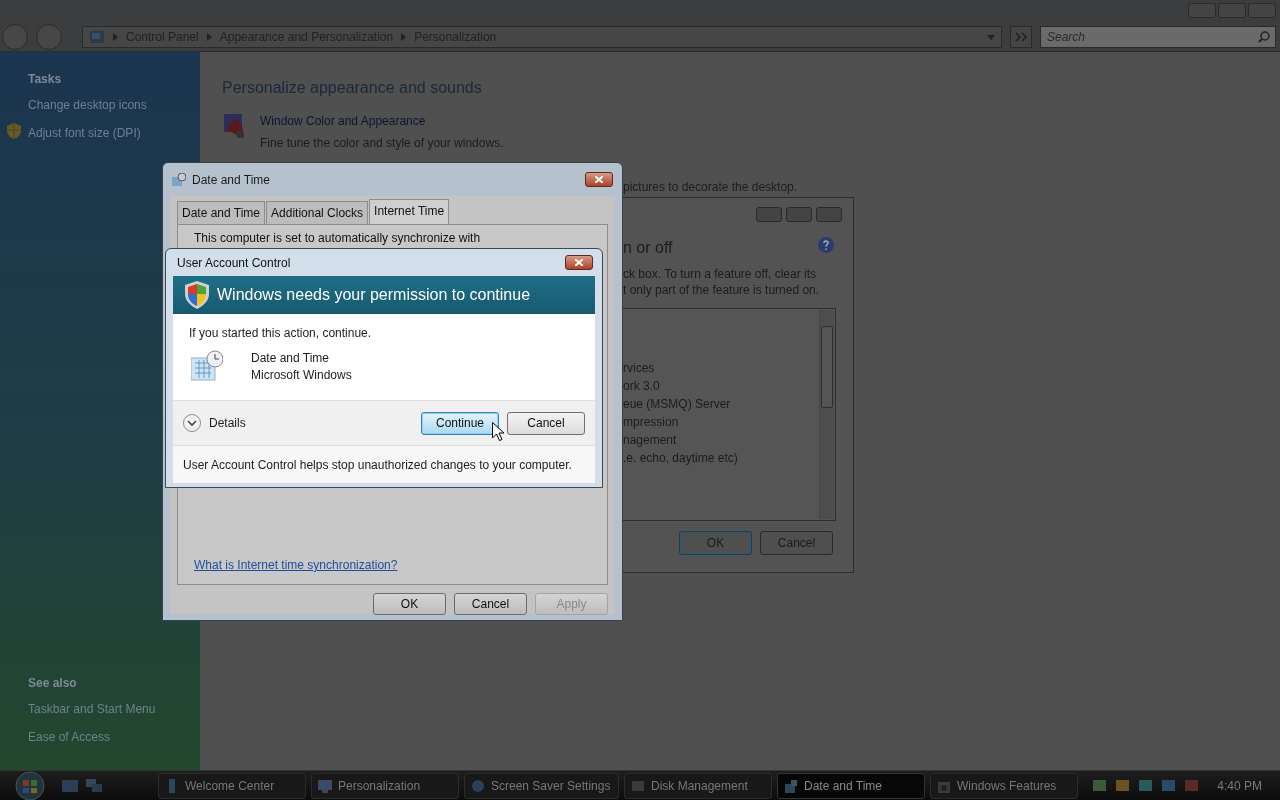  I want to click on sidebar-link: Adjust font size (DPI), so click(114, 133).